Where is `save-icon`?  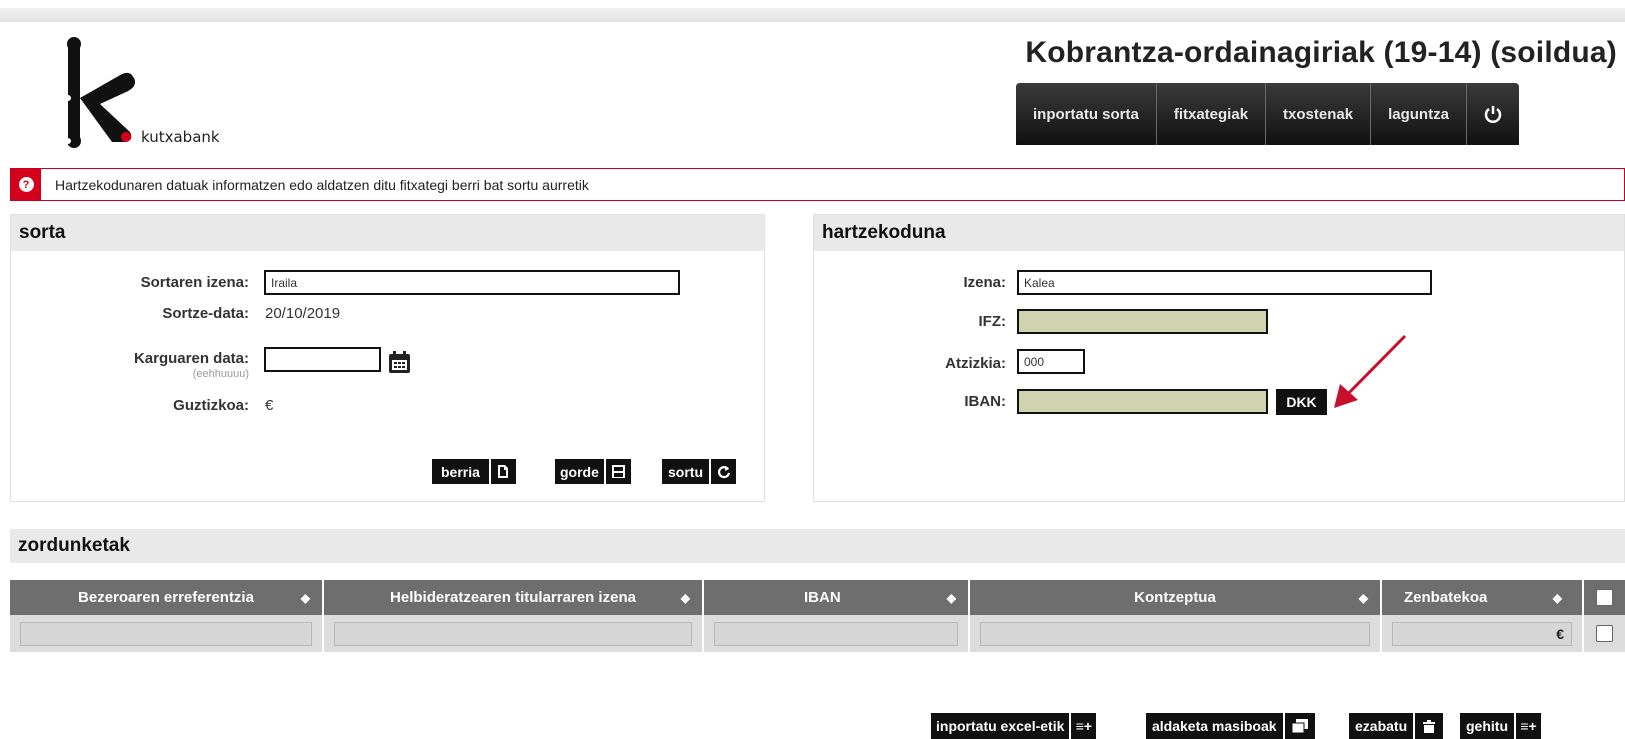 save-icon is located at coordinates (617, 471).